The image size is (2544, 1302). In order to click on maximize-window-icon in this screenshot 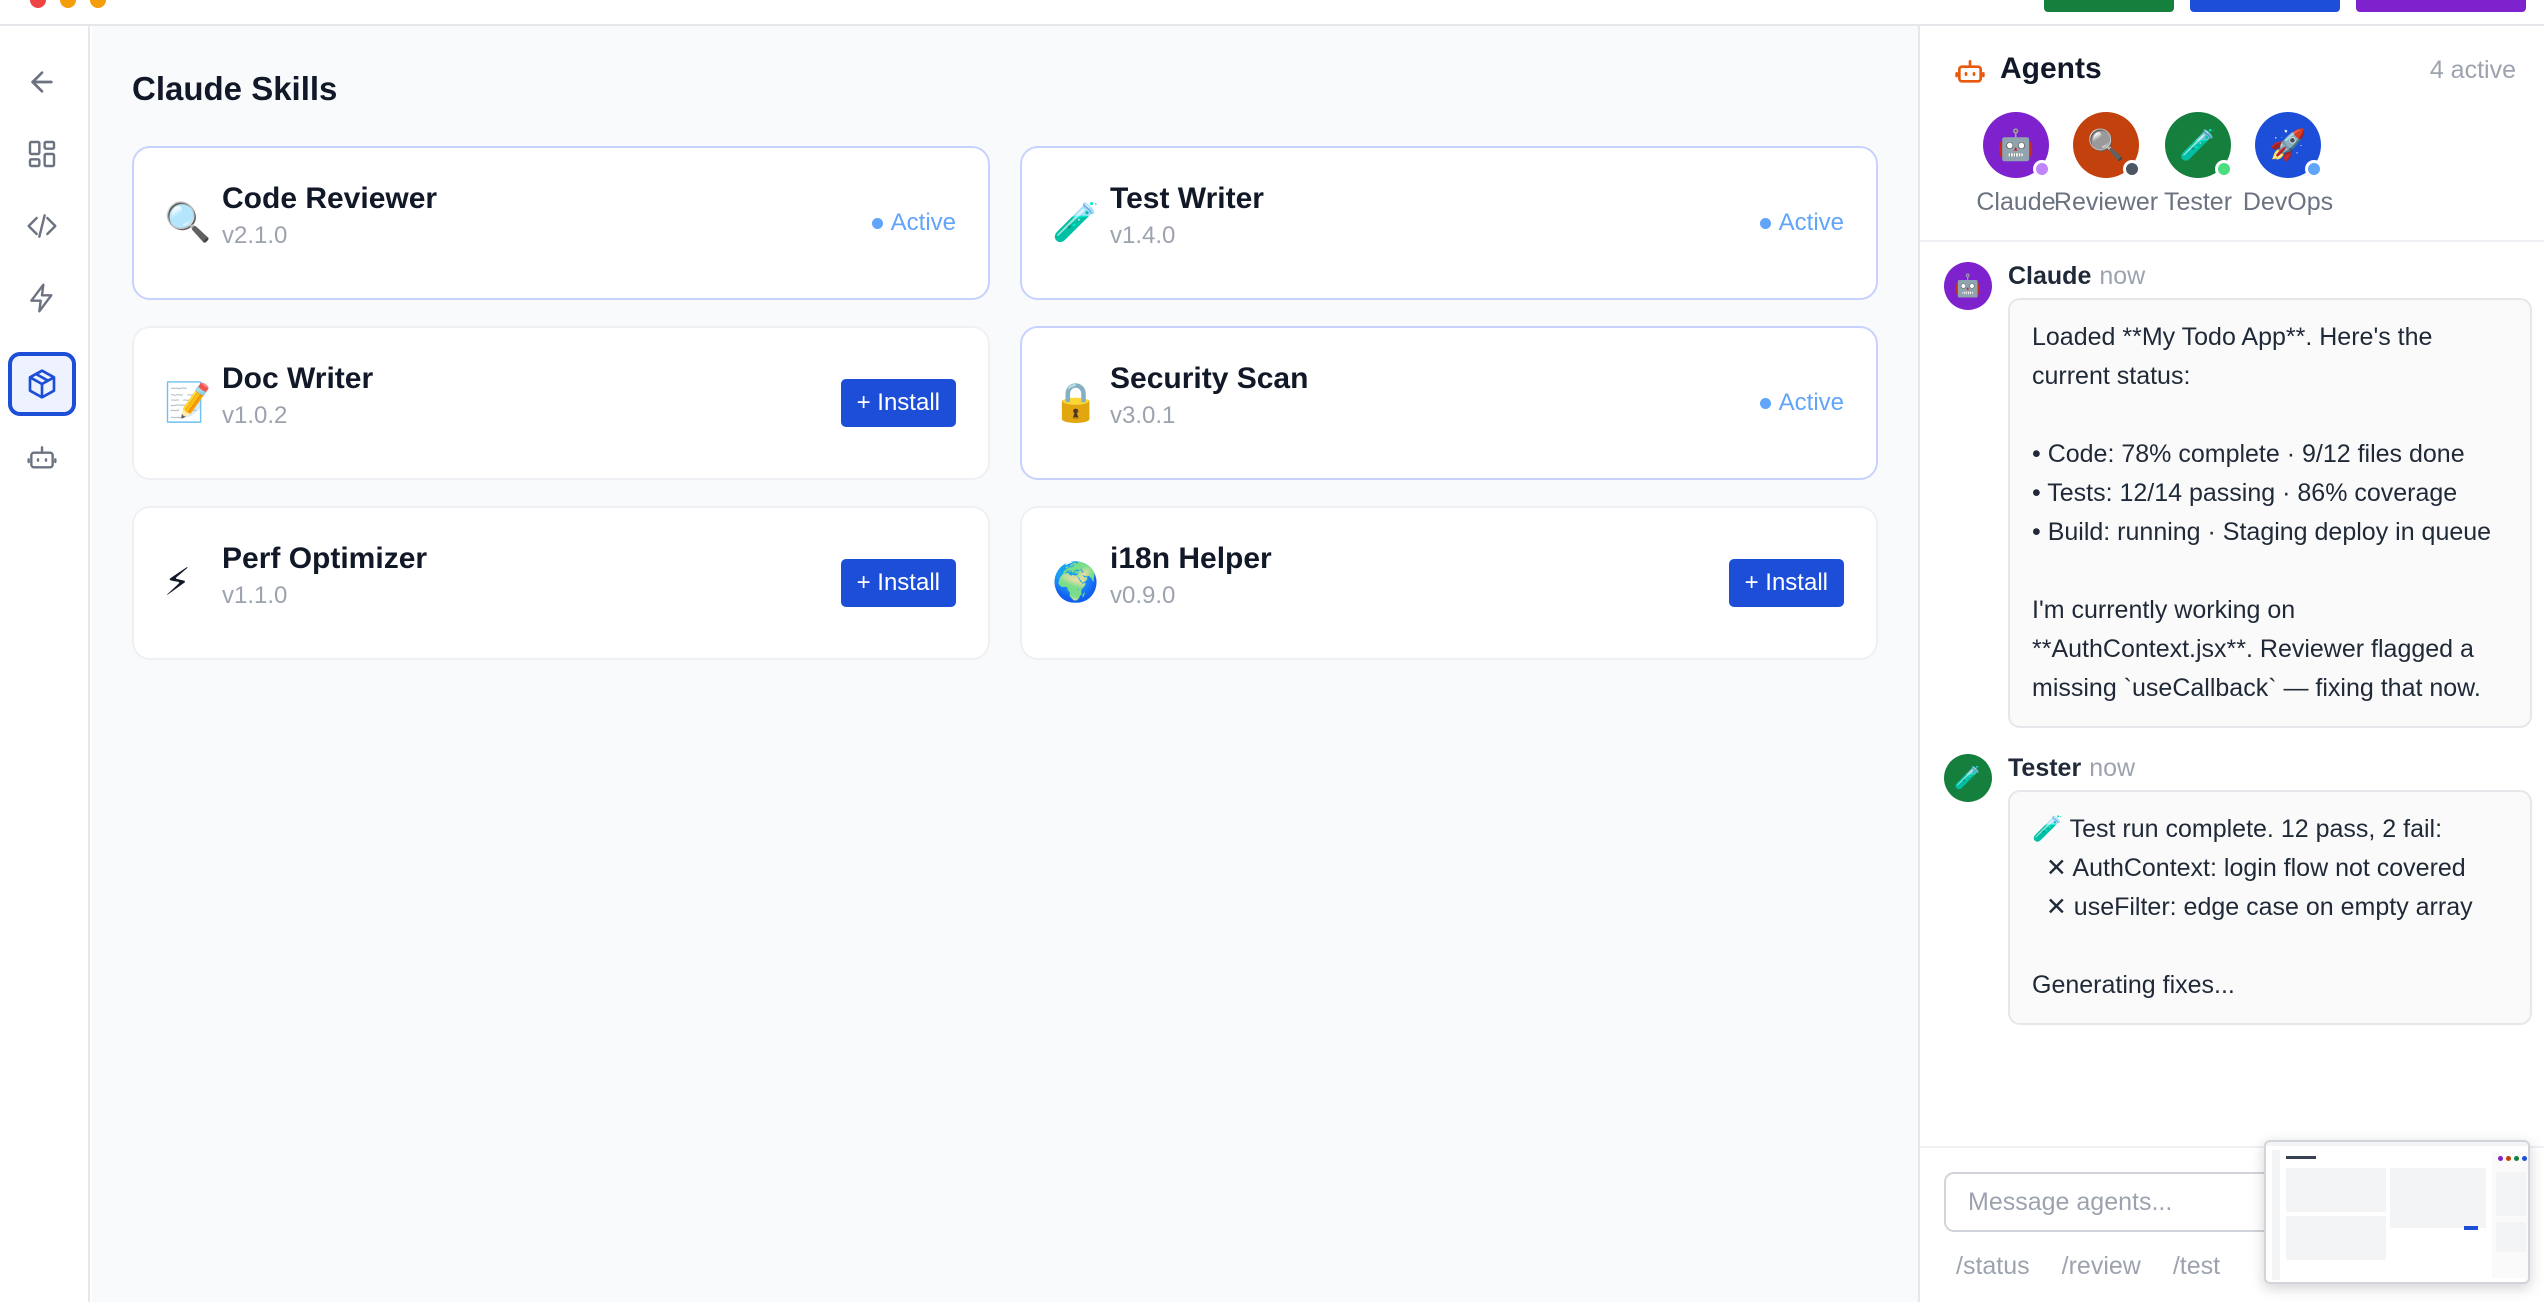, I will do `click(98, 4)`.